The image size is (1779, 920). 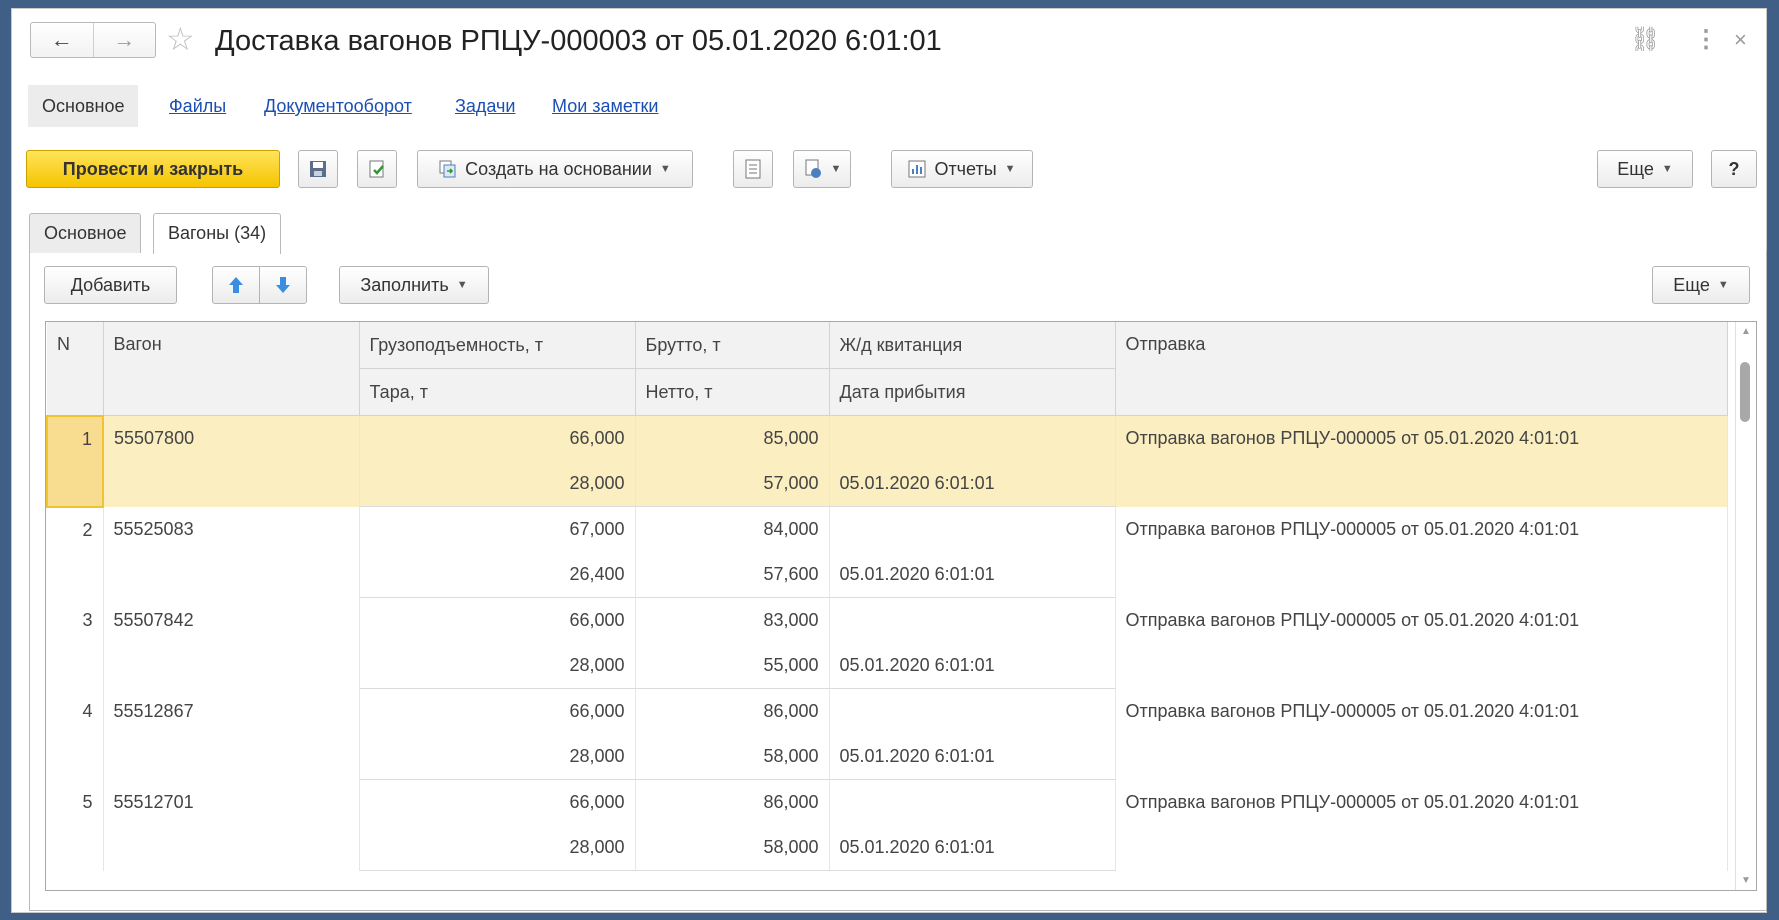 I want to click on post-and-close-button: Провести и закрыть, so click(x=153, y=169).